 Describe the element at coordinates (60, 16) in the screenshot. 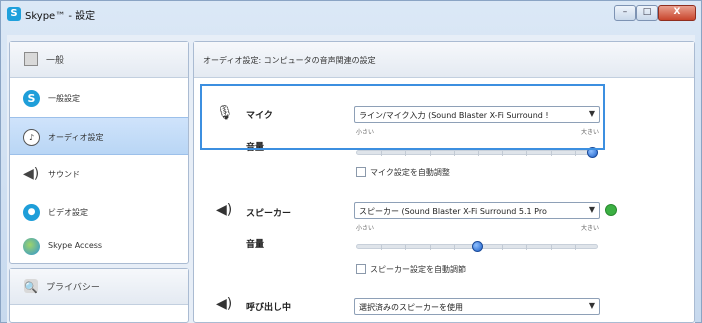

I see `window-title: Skype™ - 設定` at that location.